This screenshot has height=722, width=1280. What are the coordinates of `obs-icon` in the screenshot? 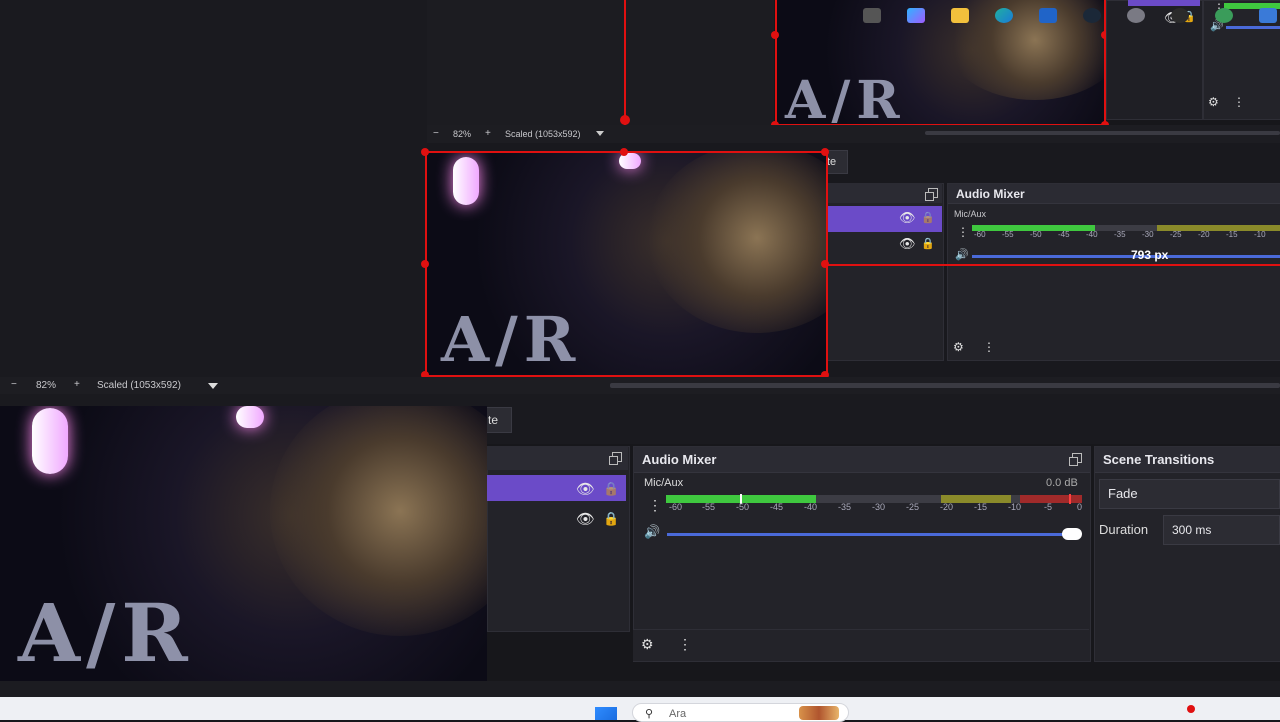 It's located at (1180, 15).